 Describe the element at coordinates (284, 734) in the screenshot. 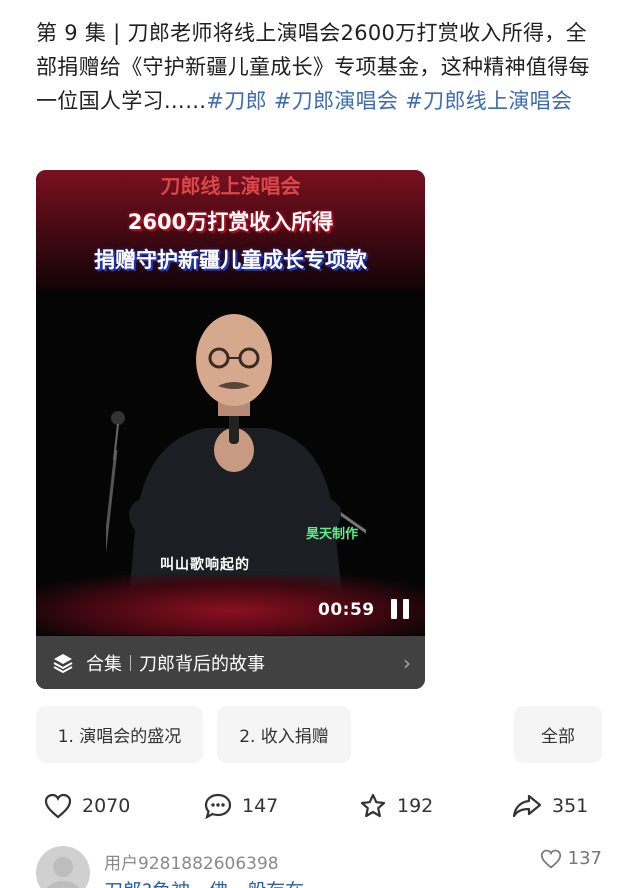

I see `episode-chip: 2. 收入捐赠` at that location.